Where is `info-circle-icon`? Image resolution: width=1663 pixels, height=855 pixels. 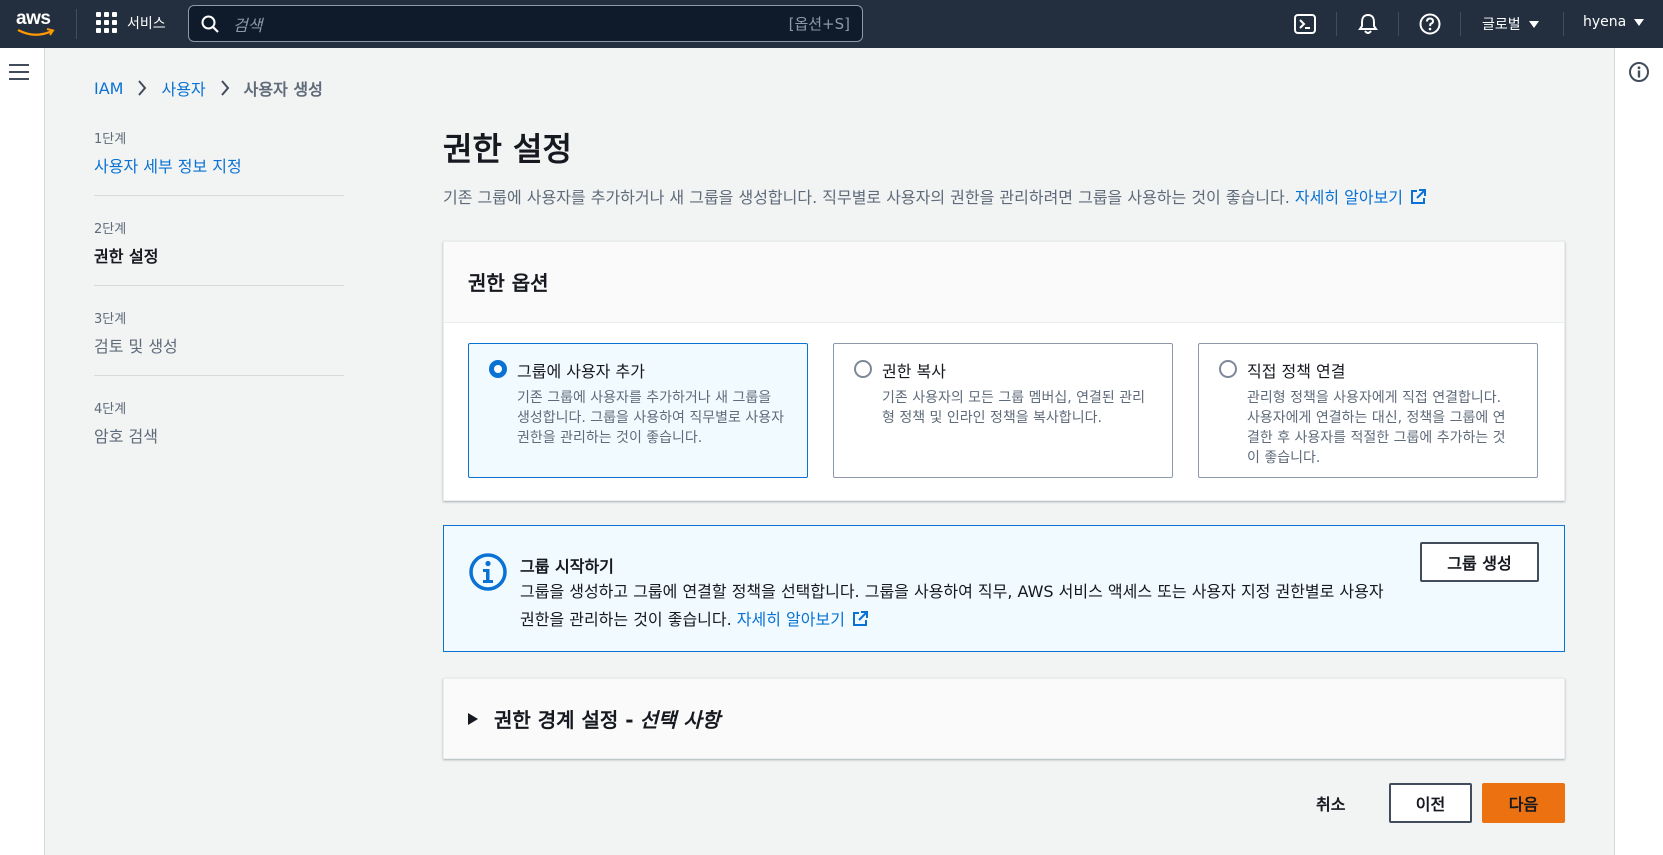 info-circle-icon is located at coordinates (488, 572).